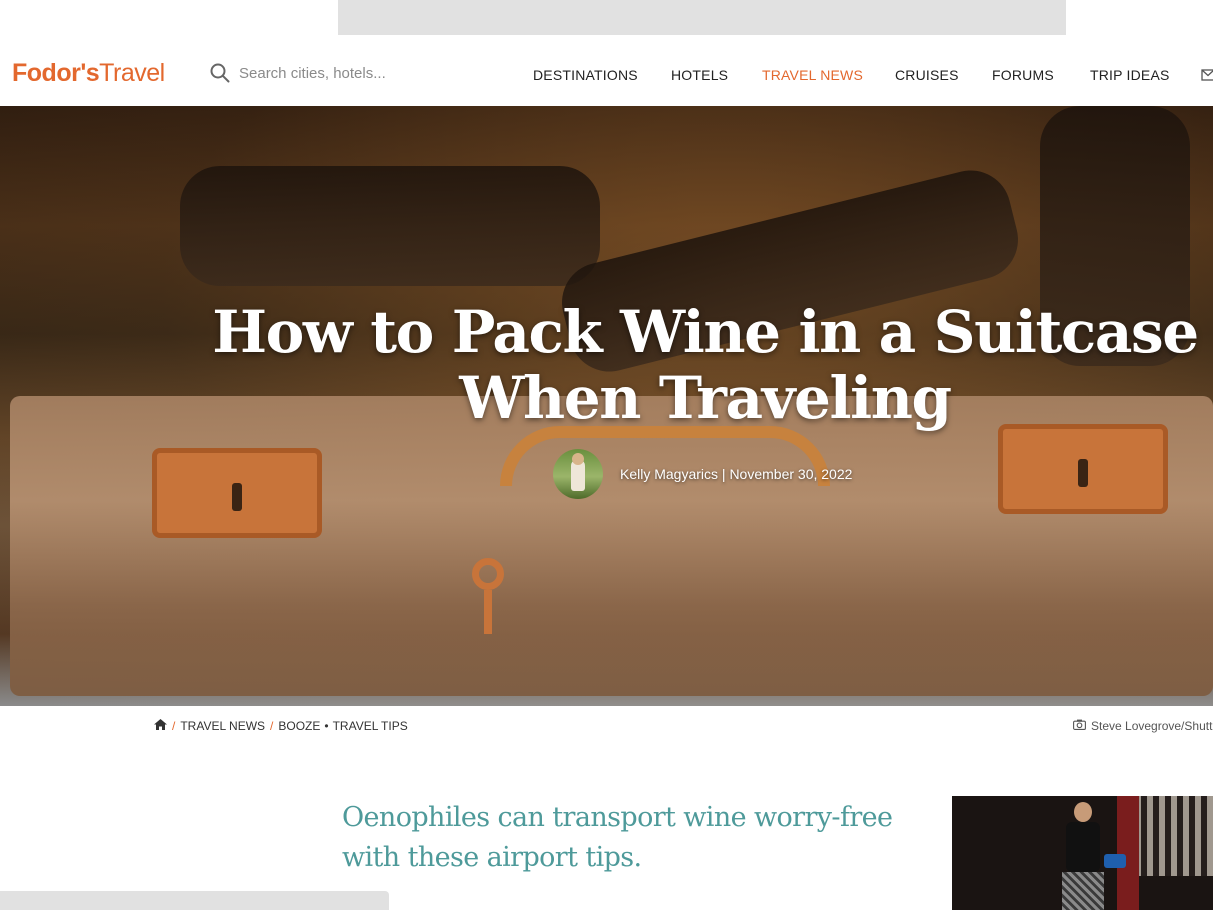 Image resolution: width=1213 pixels, height=910 pixels. I want to click on nav-forums: FORUMS, so click(1023, 75).